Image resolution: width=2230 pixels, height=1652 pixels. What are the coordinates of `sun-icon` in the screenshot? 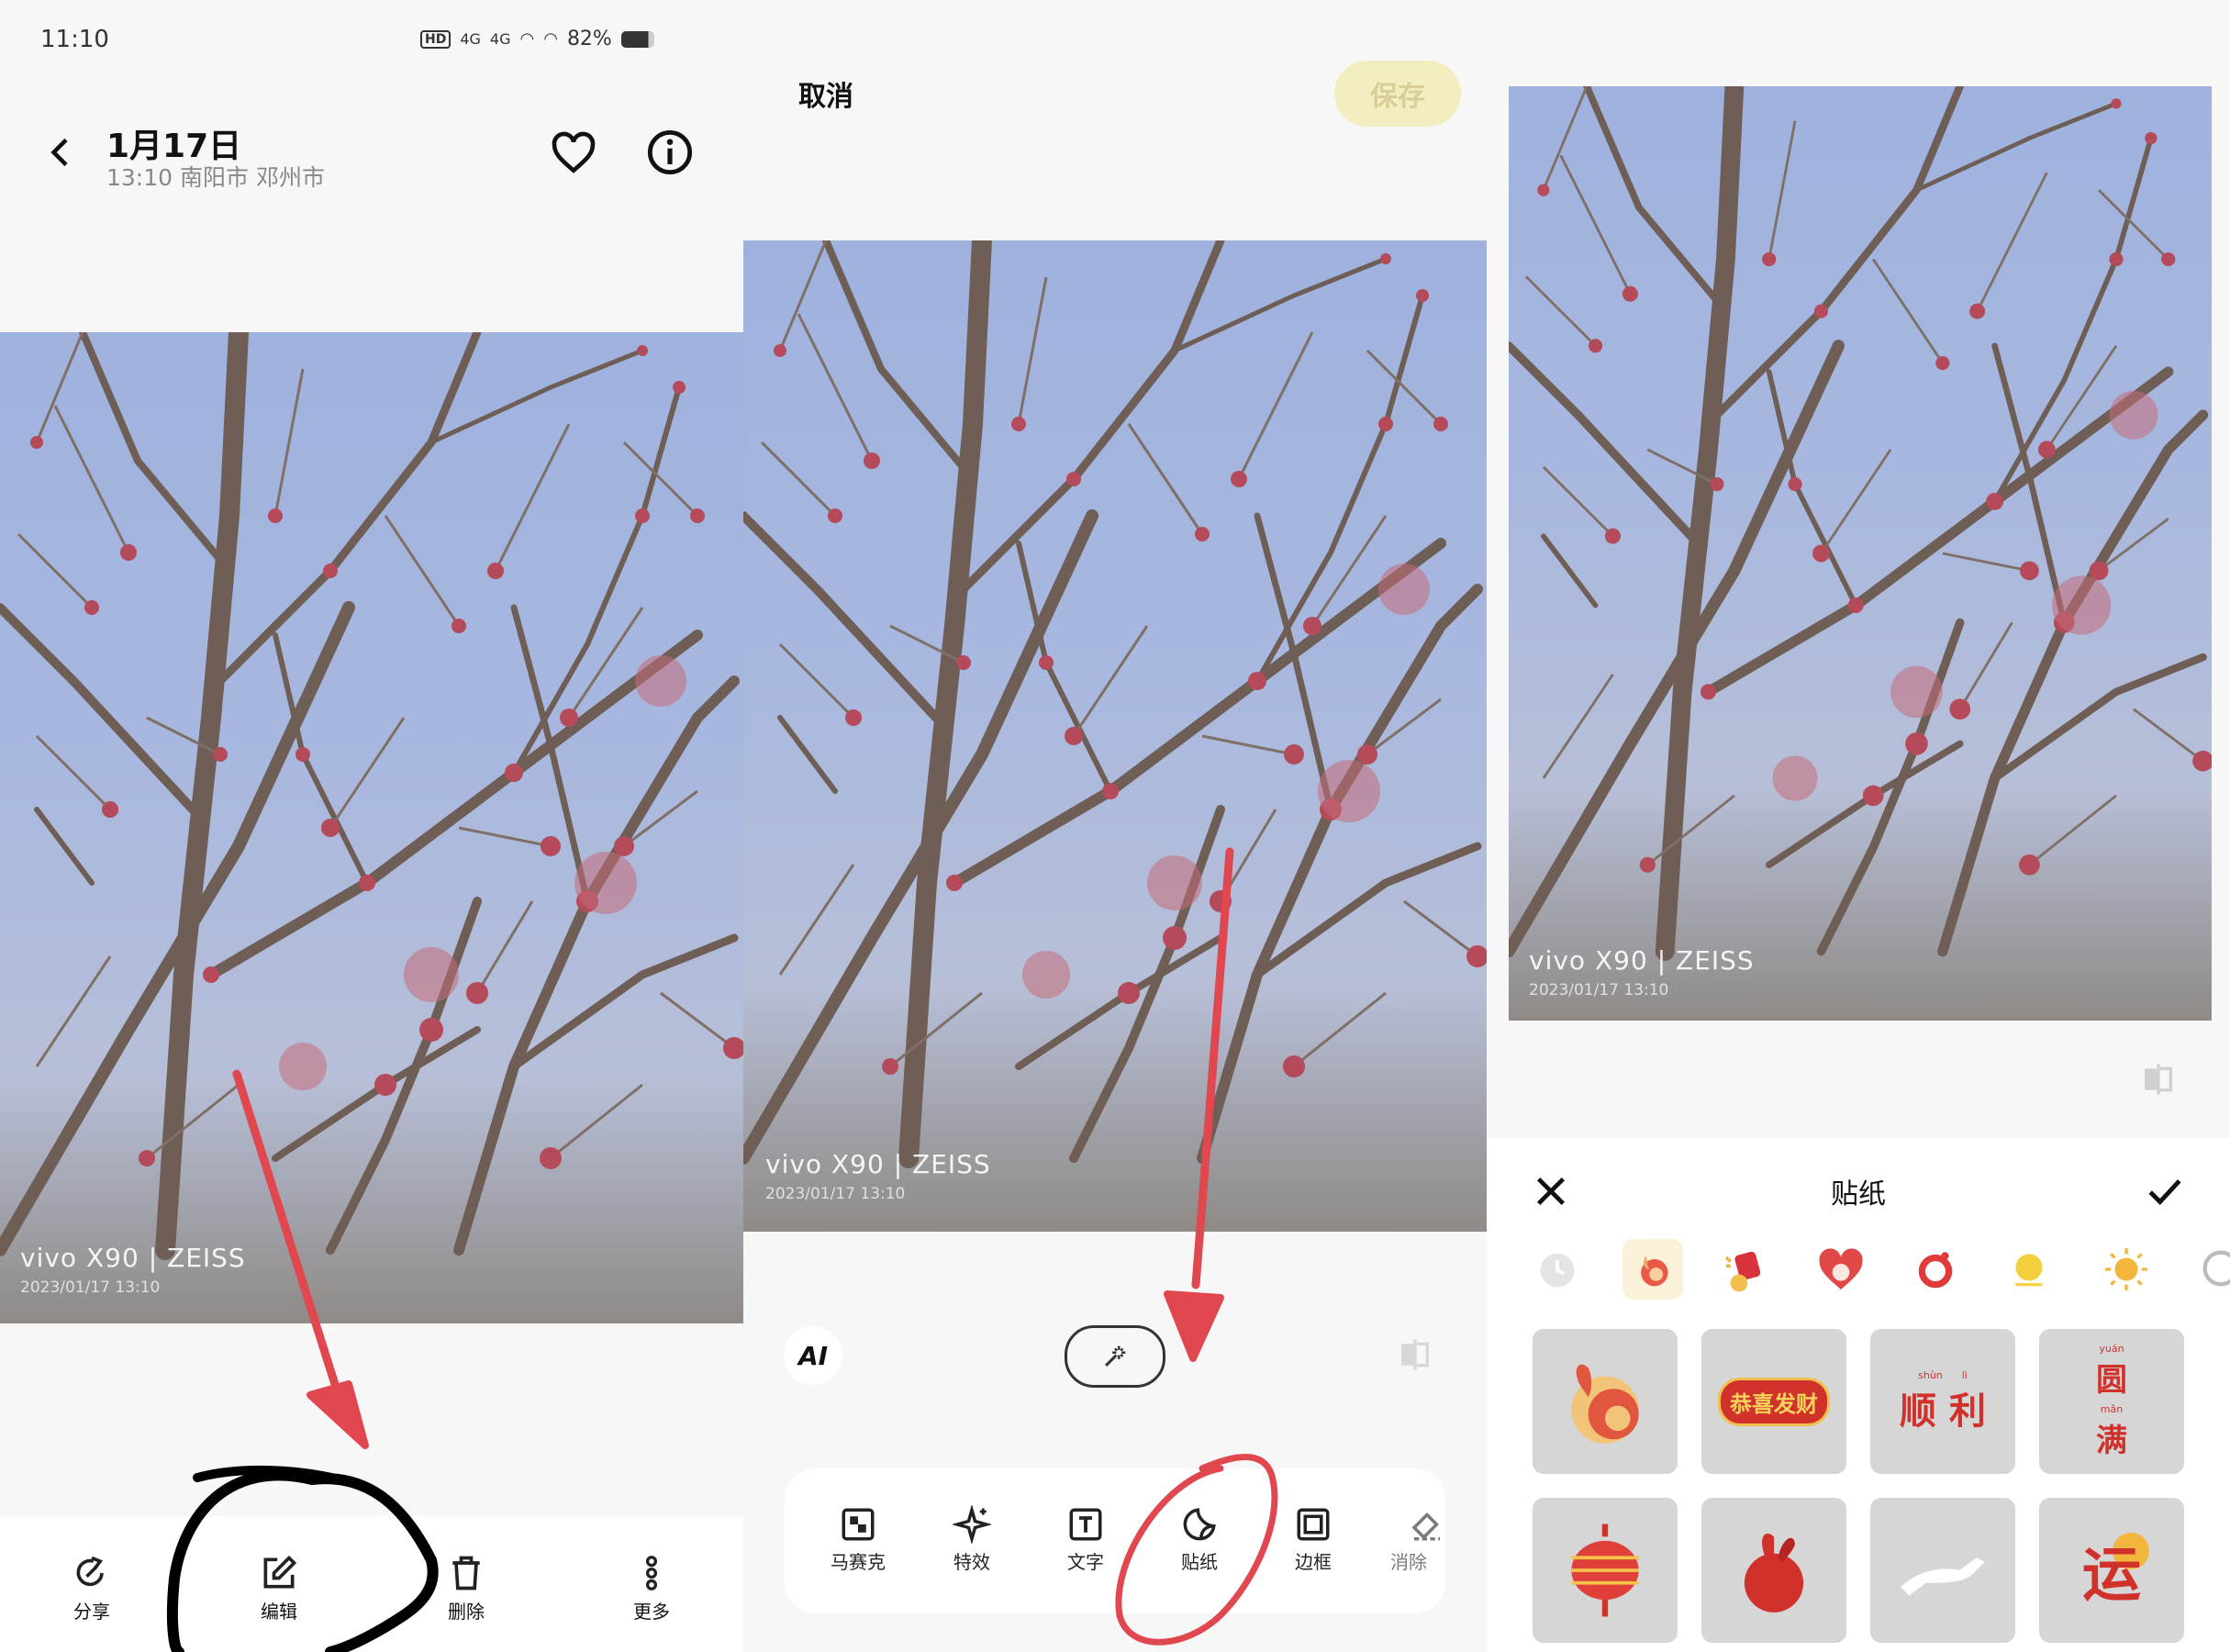 It's located at (2126, 1269).